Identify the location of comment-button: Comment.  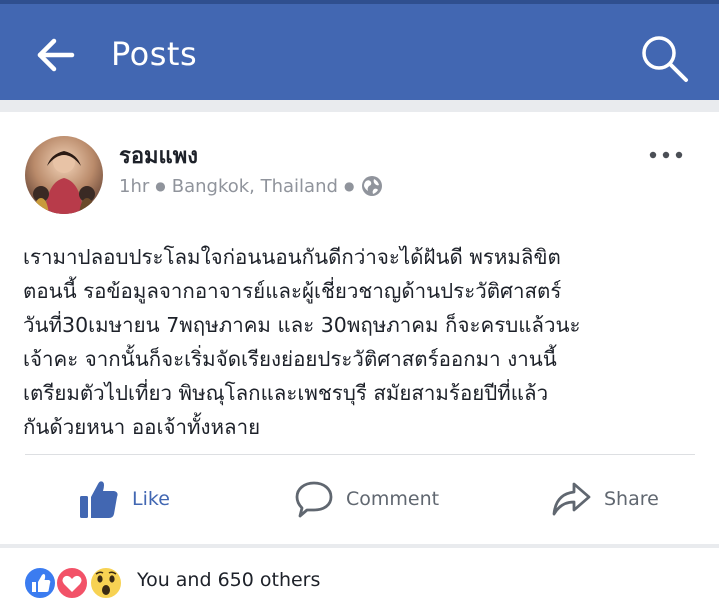
(366, 499).